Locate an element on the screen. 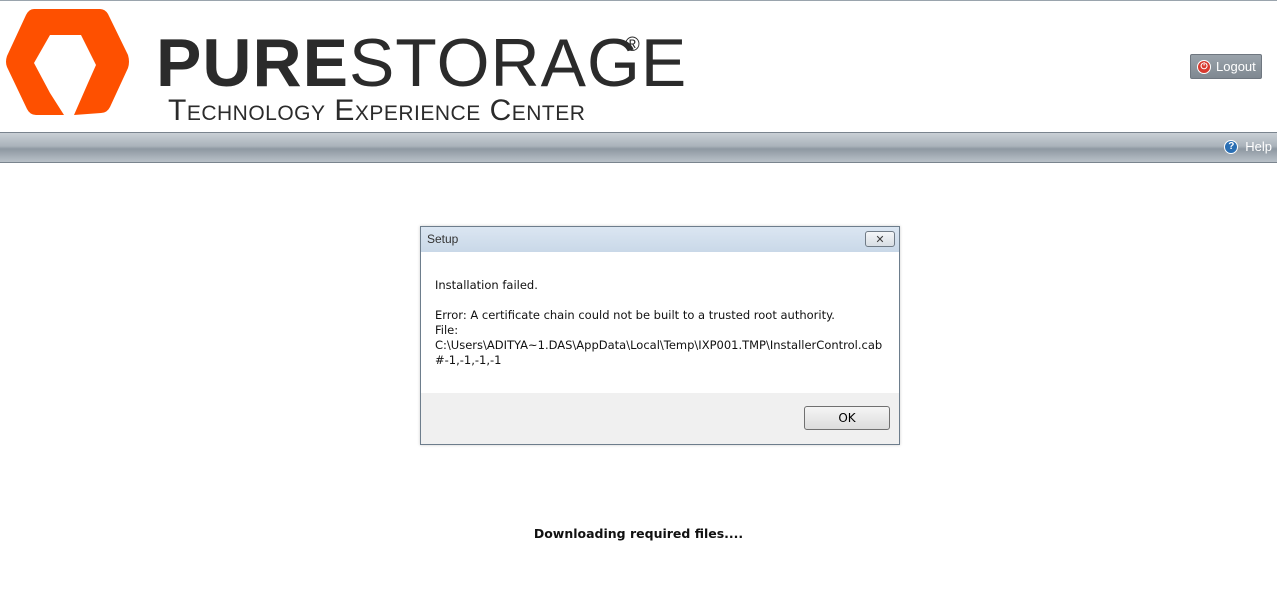 The height and width of the screenshot is (616, 1277). power-icon: ⏻ is located at coordinates (1204, 66).